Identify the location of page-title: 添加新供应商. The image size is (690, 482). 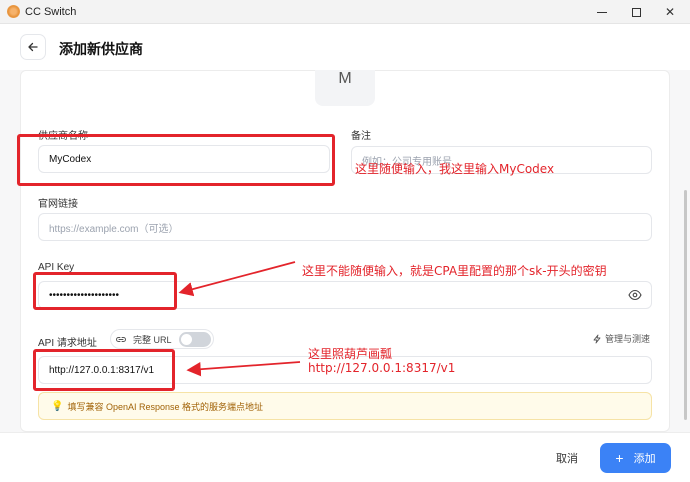
(101, 49).